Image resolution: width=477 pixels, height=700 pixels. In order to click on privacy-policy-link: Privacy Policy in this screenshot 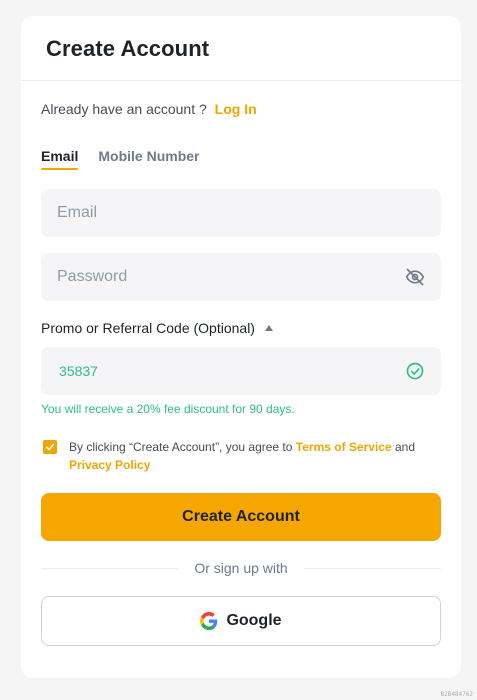, I will do `click(109, 465)`.